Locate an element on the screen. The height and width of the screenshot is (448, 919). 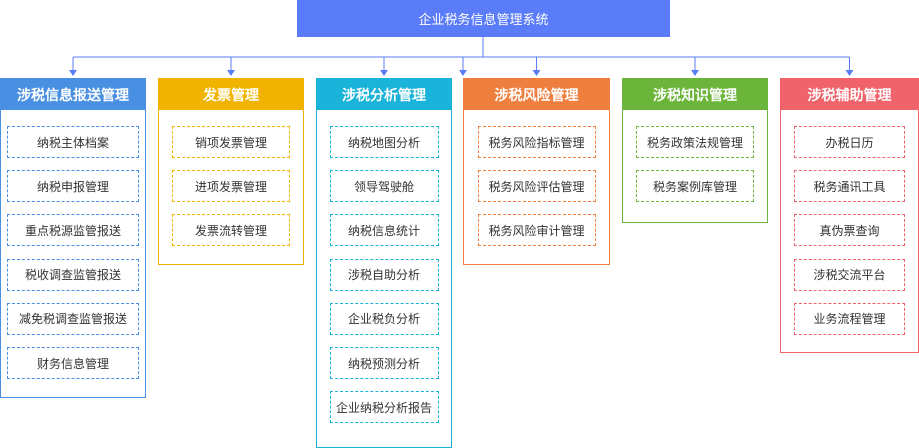
module-item: 税务通讯工具 is located at coordinates (849, 186).